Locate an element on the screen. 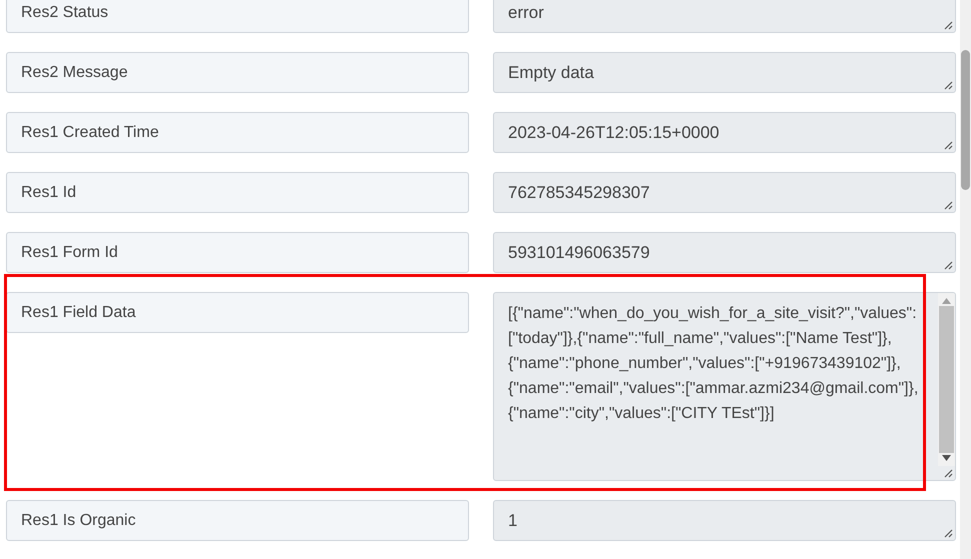  textarea-scrollbar is located at coordinates (946, 379).